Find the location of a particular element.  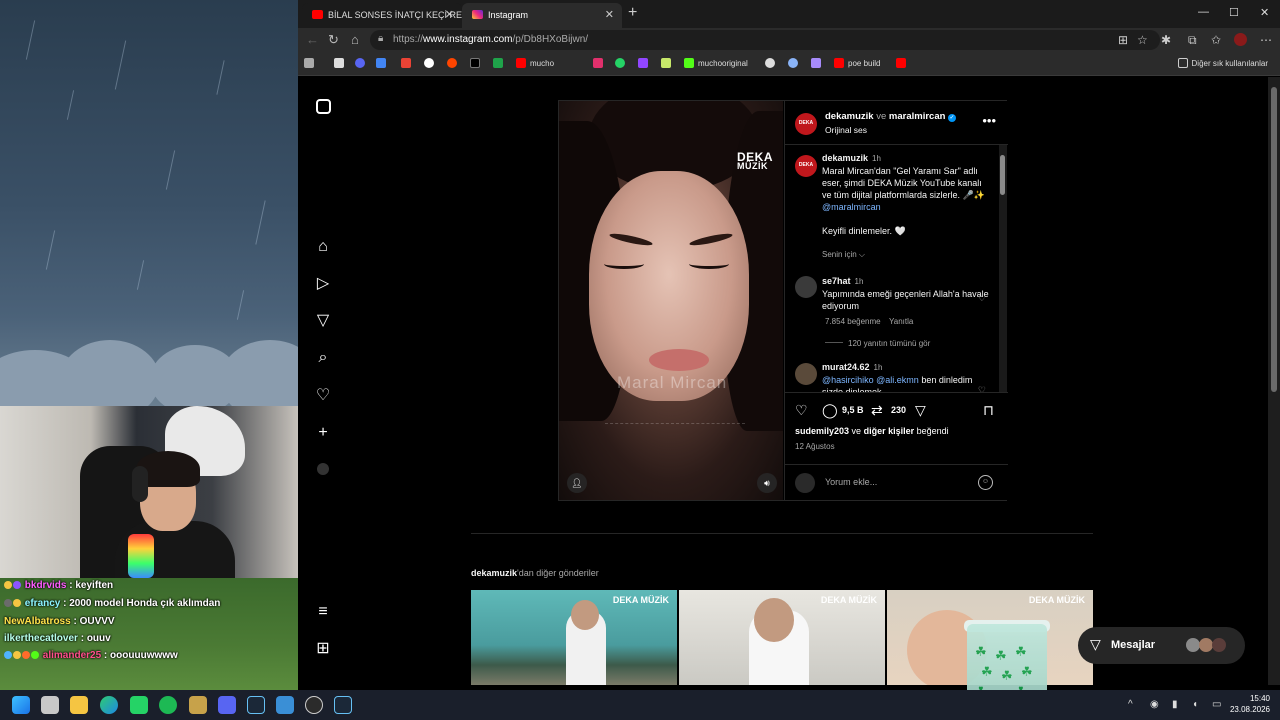

folder-icon is located at coordinates (198, 705).